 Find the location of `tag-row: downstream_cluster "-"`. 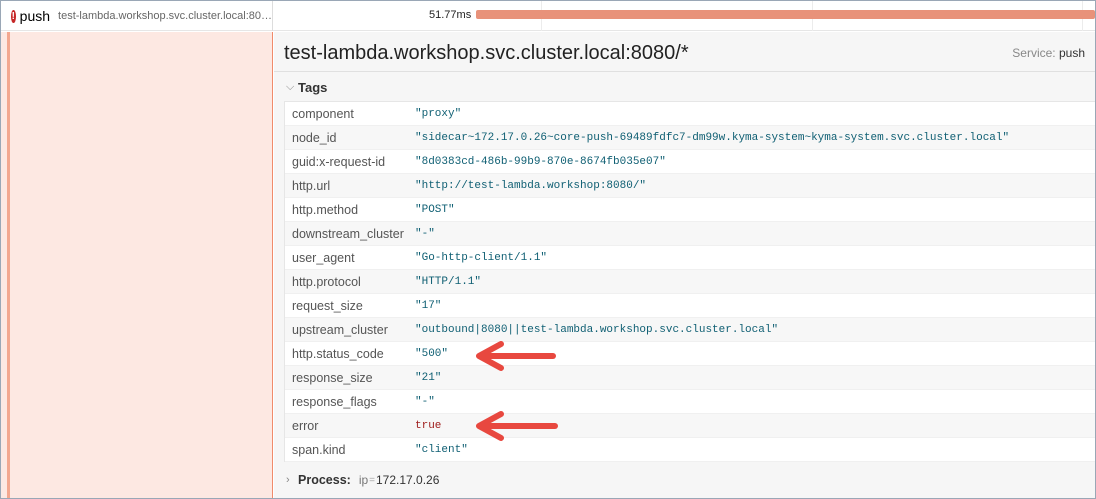

tag-row: downstream_cluster "-" is located at coordinates (690, 234).